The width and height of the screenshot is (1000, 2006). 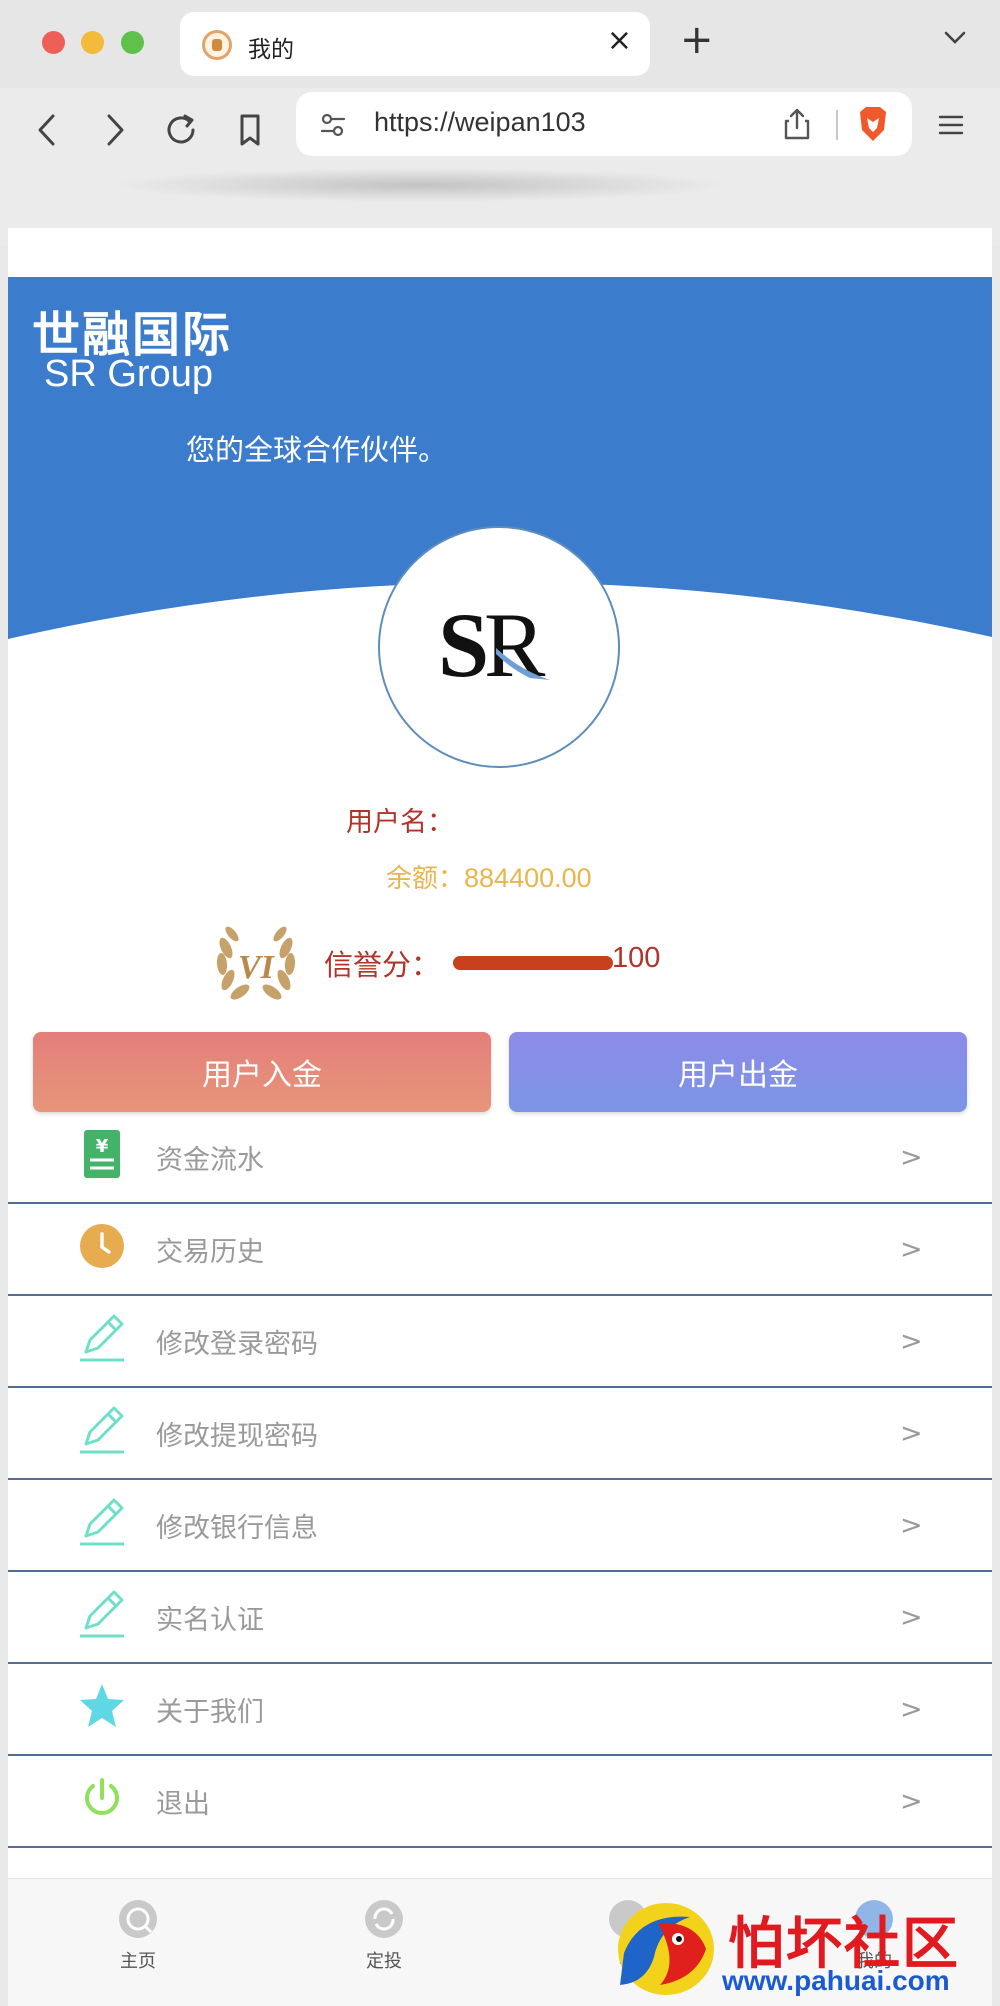 What do you see at coordinates (132, 42) in the screenshot?
I see `window-zoom-button` at bounding box center [132, 42].